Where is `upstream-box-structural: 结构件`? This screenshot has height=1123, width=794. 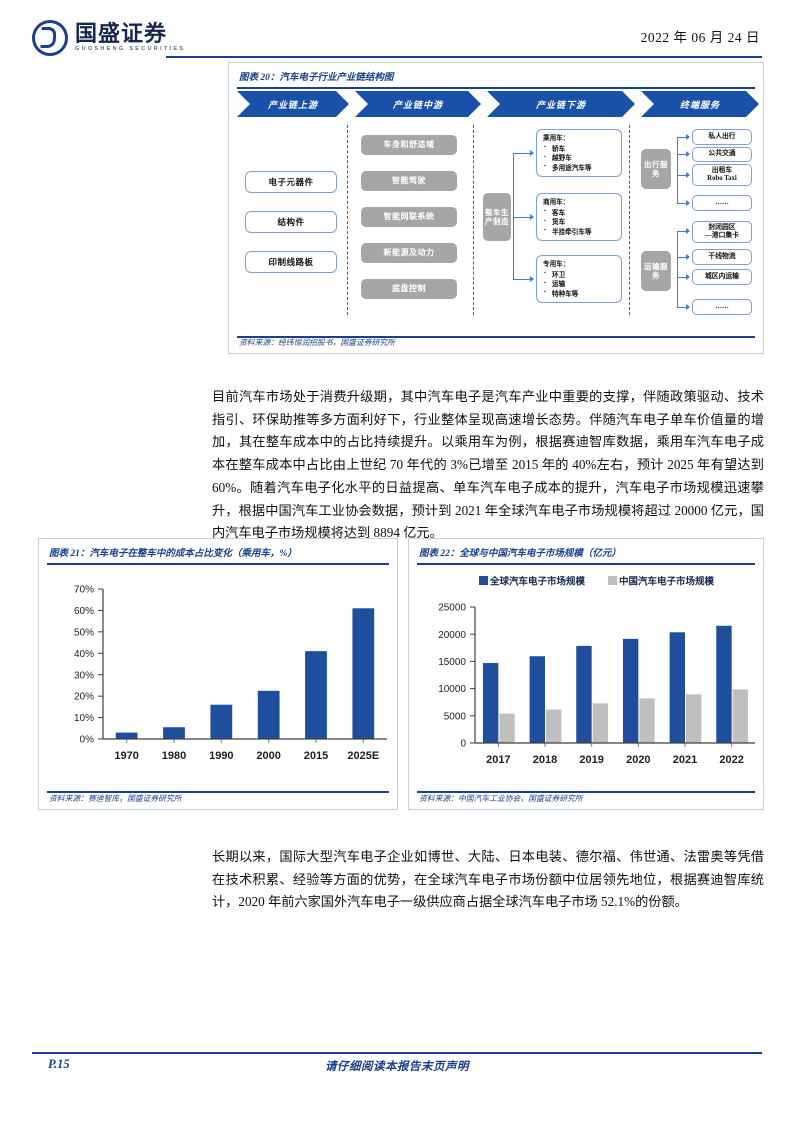 upstream-box-structural: 结构件 is located at coordinates (291, 222).